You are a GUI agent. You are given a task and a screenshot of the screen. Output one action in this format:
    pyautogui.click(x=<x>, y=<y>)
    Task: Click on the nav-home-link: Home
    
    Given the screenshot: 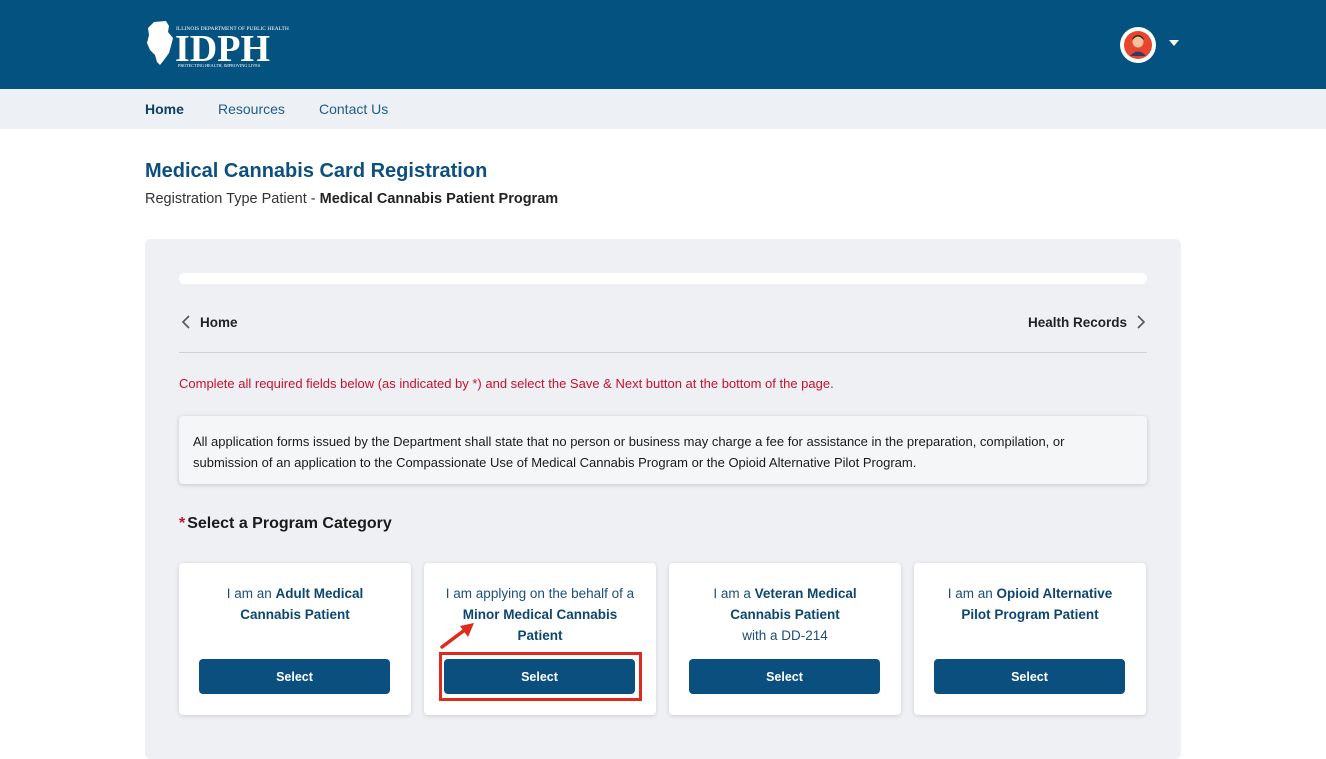 What is the action you would take?
    pyautogui.click(x=164, y=109)
    